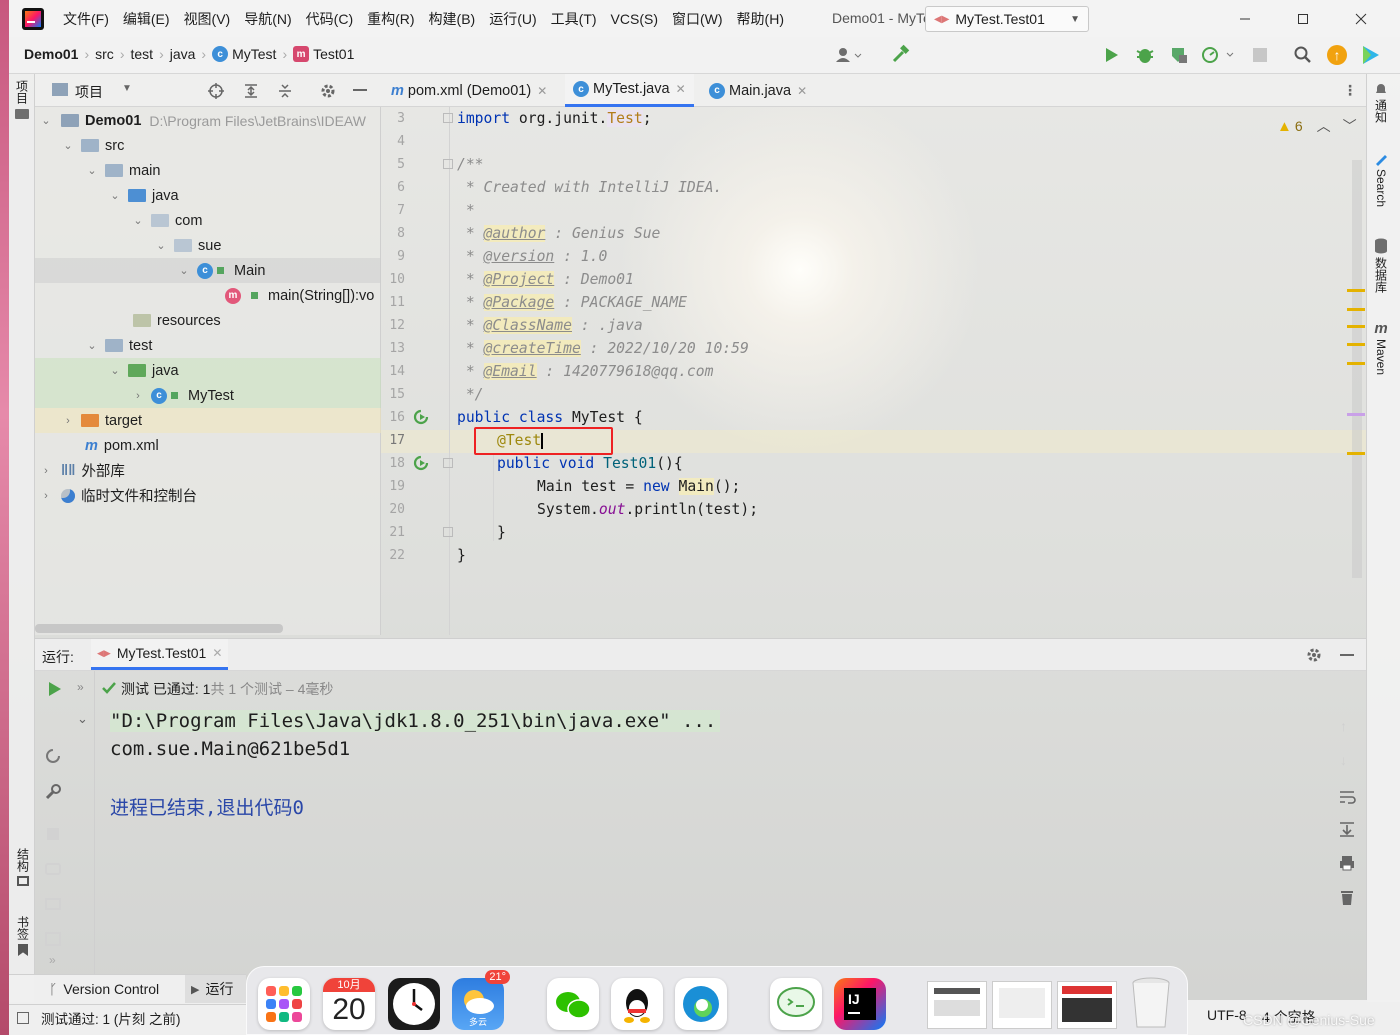 This screenshot has height=1035, width=1400. Describe the element at coordinates (207, 19) in the screenshot. I see `menu-view: 视图(V)` at that location.